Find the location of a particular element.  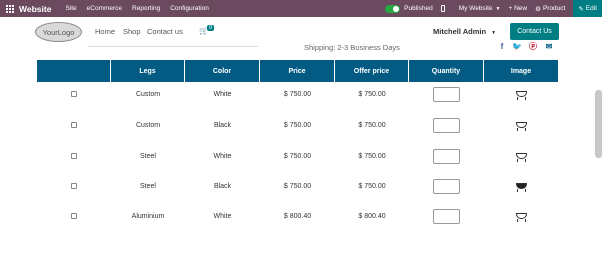

shipping-text: Shipping: 2-3 Business Days is located at coordinates (352, 47).